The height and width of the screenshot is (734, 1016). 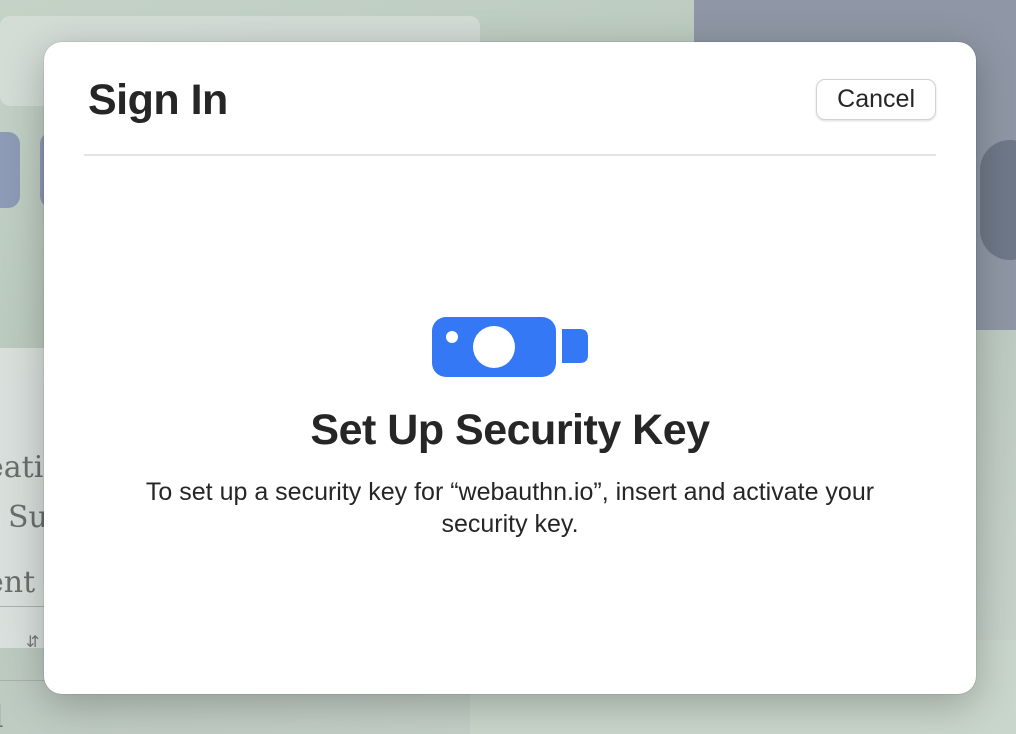 What do you see at coordinates (18, 582) in the screenshot?
I see `background-text: ent` at bounding box center [18, 582].